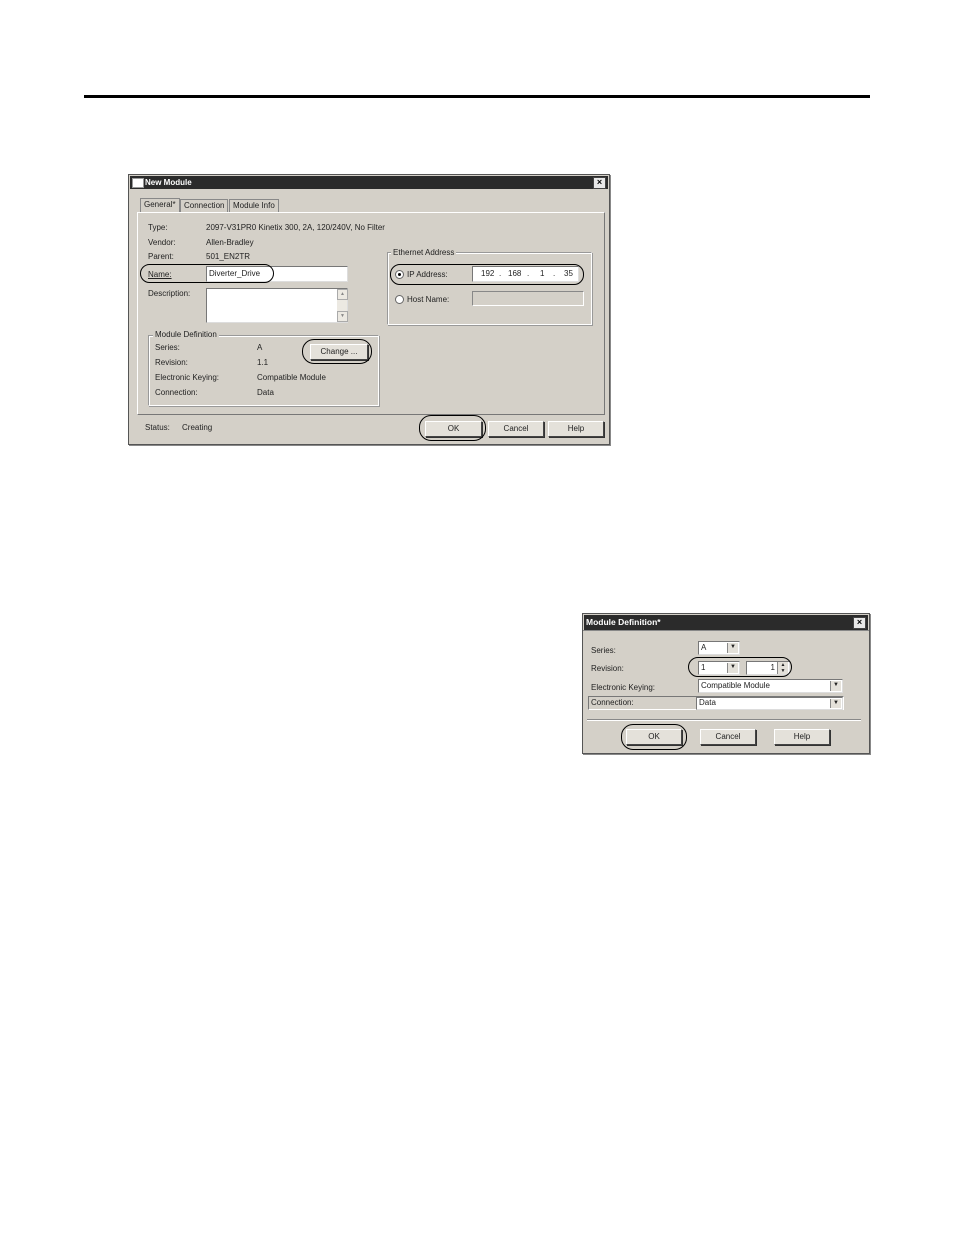 This screenshot has height=1235, width=954. I want to click on tab-module-info: Module Info, so click(254, 205).